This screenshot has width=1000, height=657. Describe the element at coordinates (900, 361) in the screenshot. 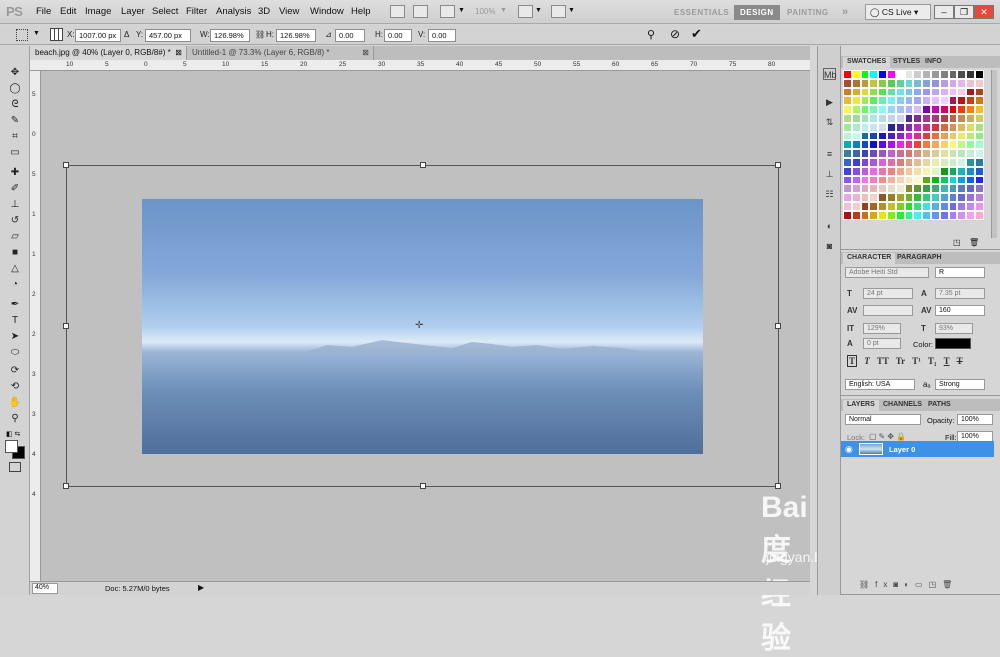

I see `small-caps-button: Tr` at that location.